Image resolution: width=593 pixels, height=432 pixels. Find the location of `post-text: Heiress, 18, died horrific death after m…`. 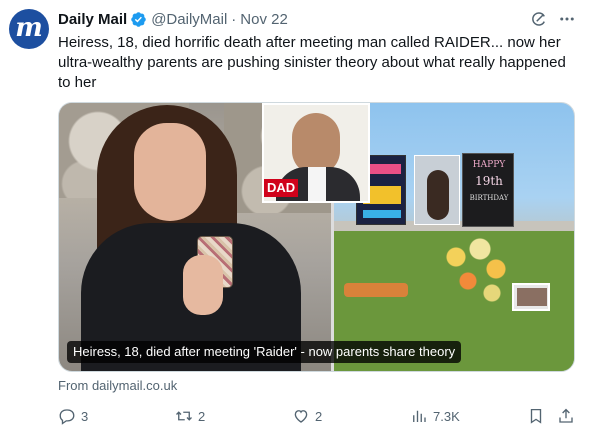

post-text: Heiress, 18, died horrific death after m… is located at coordinates (312, 62).